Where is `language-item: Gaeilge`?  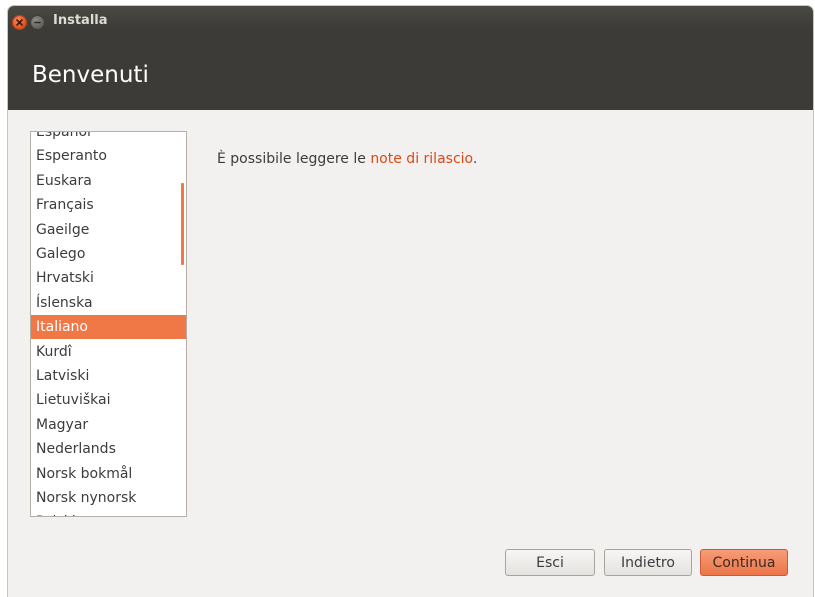 language-item: Gaeilge is located at coordinates (108, 230).